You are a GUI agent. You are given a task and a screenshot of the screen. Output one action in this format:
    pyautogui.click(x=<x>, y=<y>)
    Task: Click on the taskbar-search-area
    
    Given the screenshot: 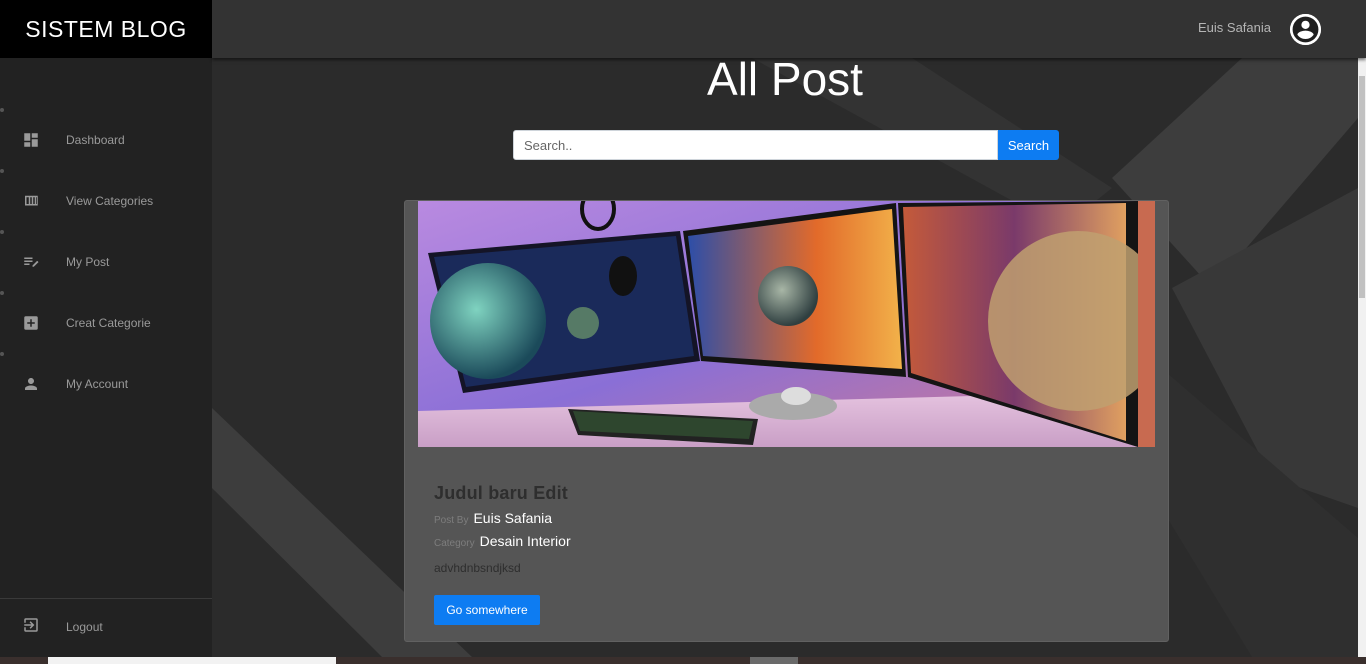 What is the action you would take?
    pyautogui.click(x=192, y=660)
    